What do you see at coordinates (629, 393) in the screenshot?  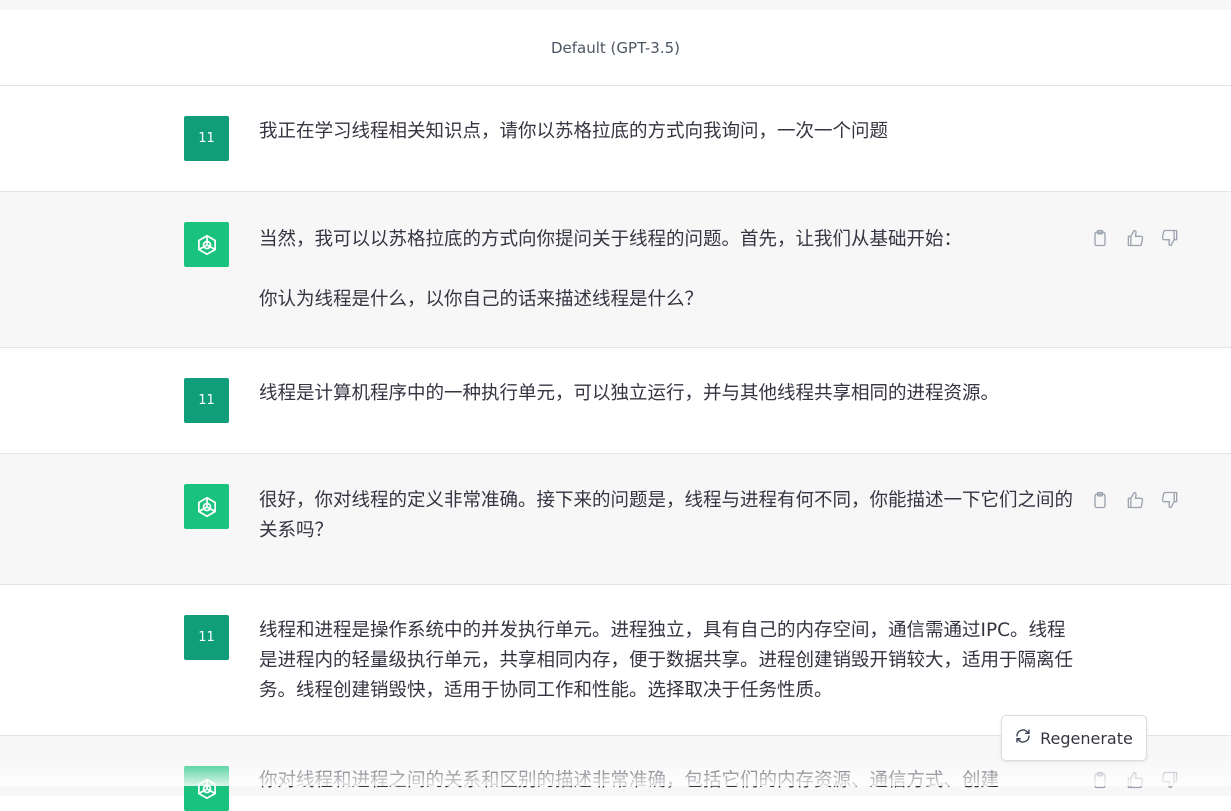 I see `message-paragraph: 线程是计算机程序中的一种执行单元，可以独立运行，并与其他线程共享相同的进程资源。` at bounding box center [629, 393].